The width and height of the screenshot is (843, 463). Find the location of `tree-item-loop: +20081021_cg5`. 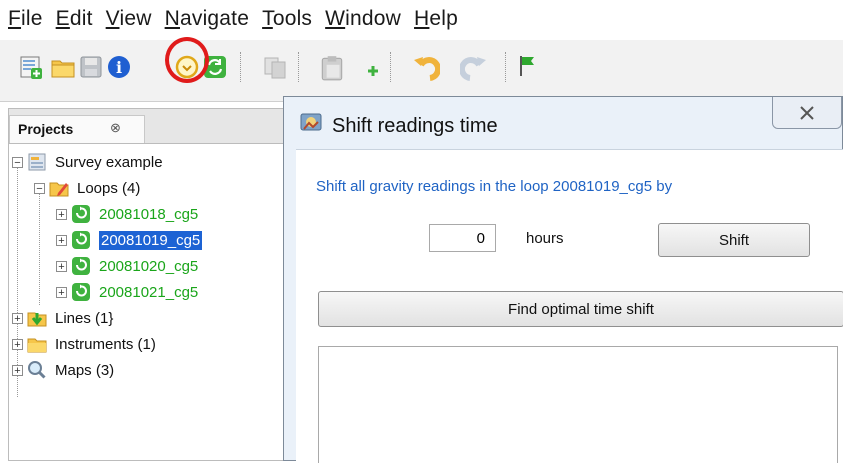

tree-item-loop: +20081021_cg5 is located at coordinates (127, 292).